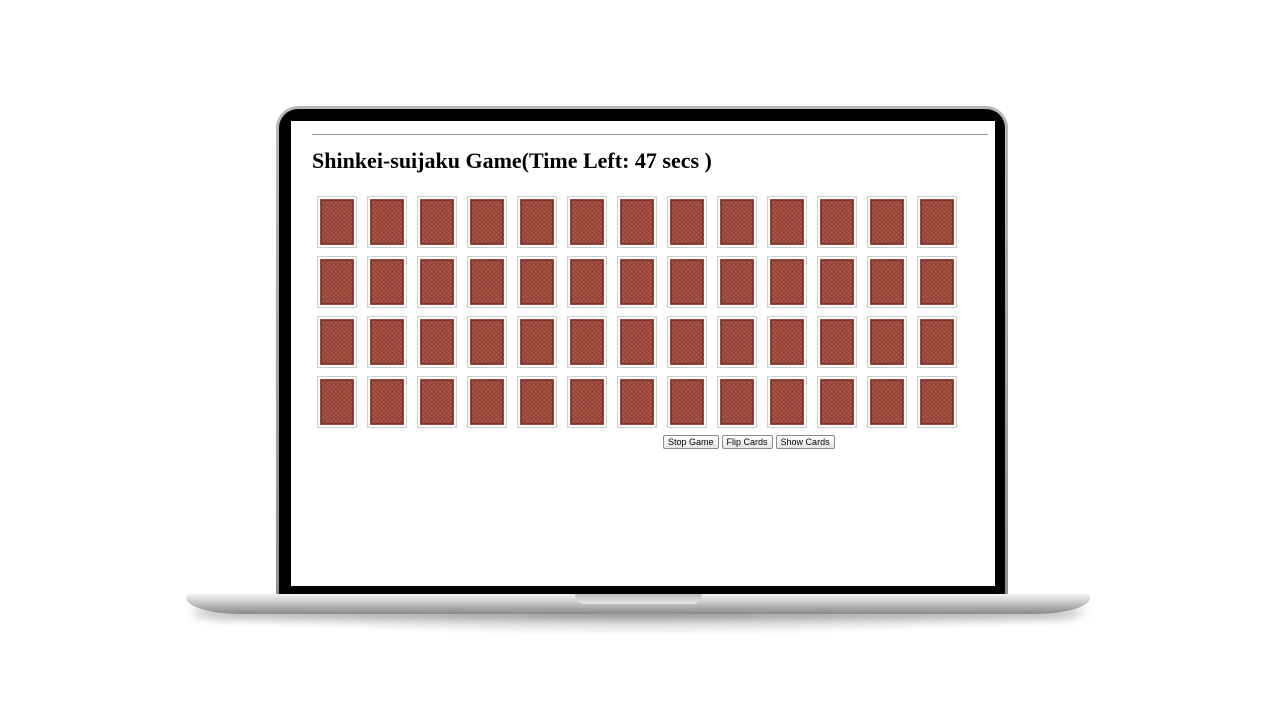  What do you see at coordinates (638, 599) in the screenshot?
I see `laptop-hinge-notch` at bounding box center [638, 599].